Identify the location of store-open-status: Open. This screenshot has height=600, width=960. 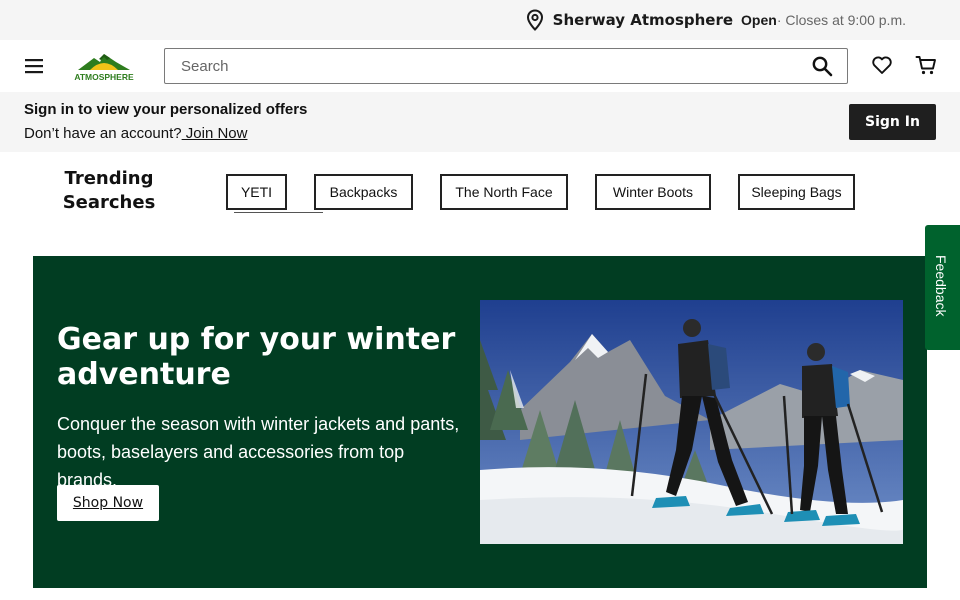
(759, 20).